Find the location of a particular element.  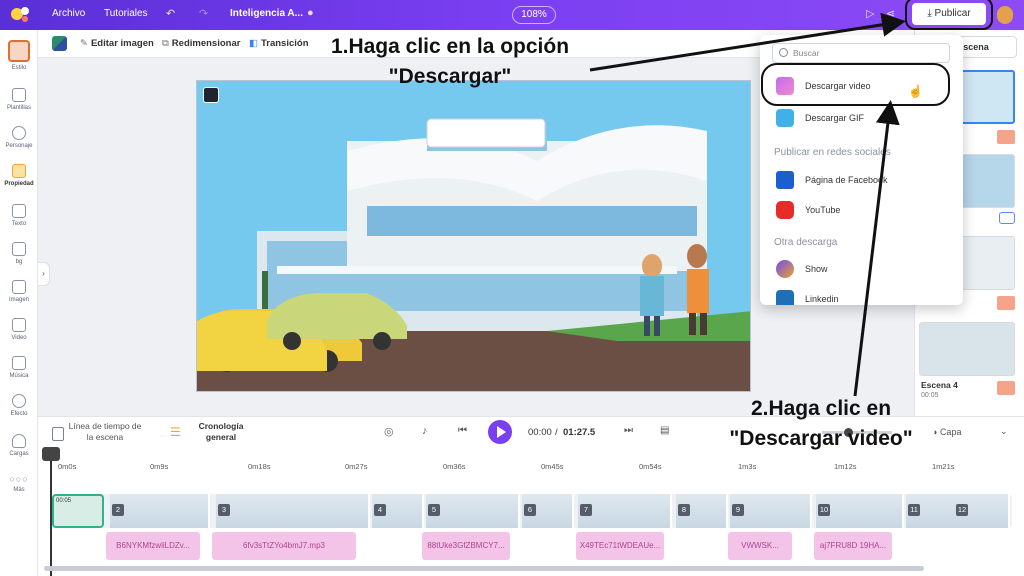

scene-segment: 11 is located at coordinates (931, 511).